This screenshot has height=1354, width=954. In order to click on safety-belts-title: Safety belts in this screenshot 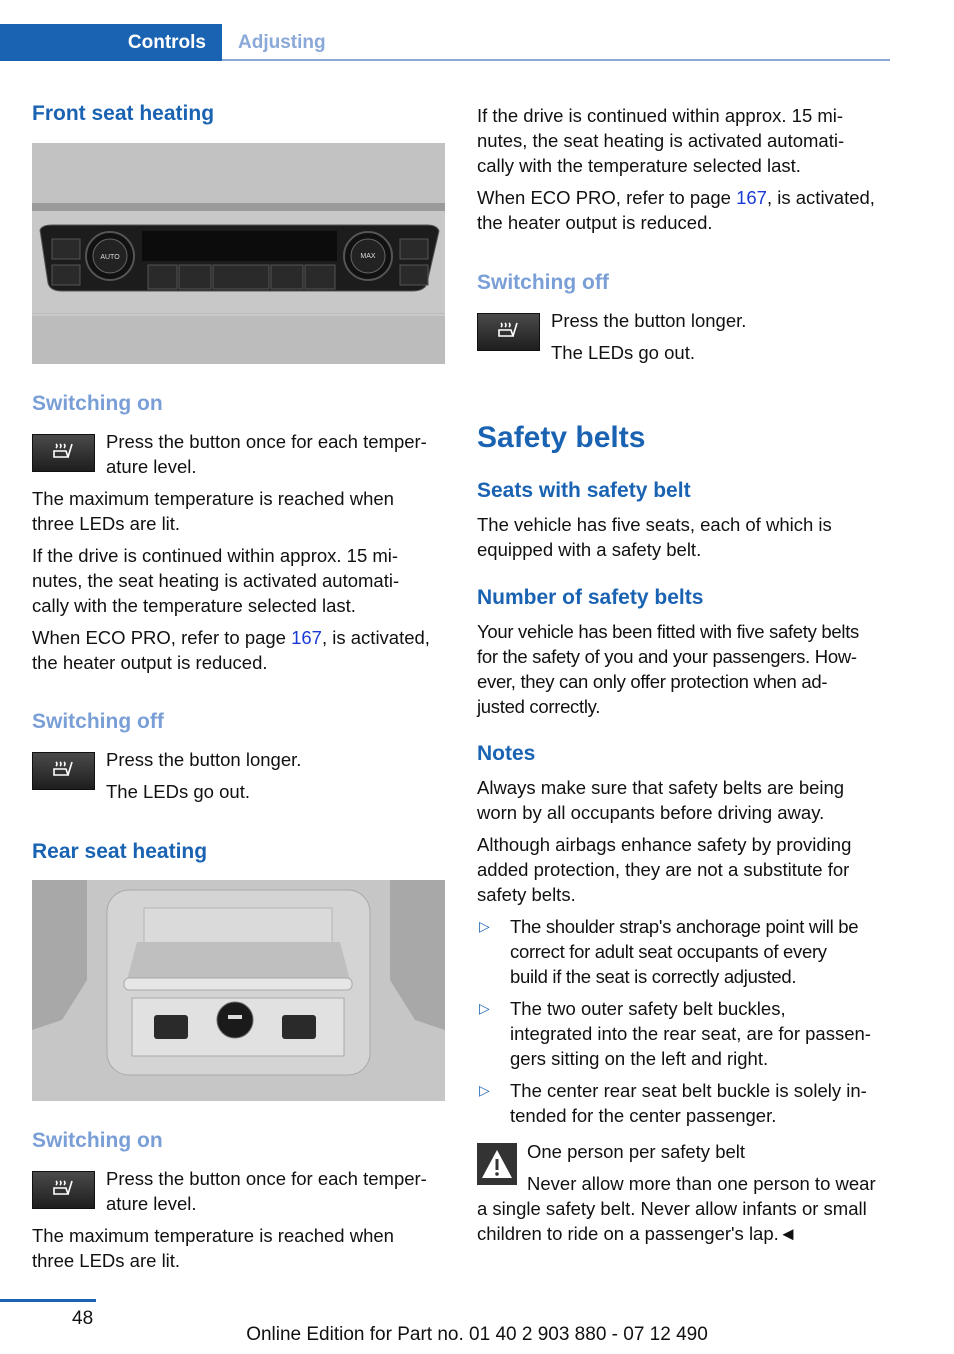, I will do `click(561, 437)`.